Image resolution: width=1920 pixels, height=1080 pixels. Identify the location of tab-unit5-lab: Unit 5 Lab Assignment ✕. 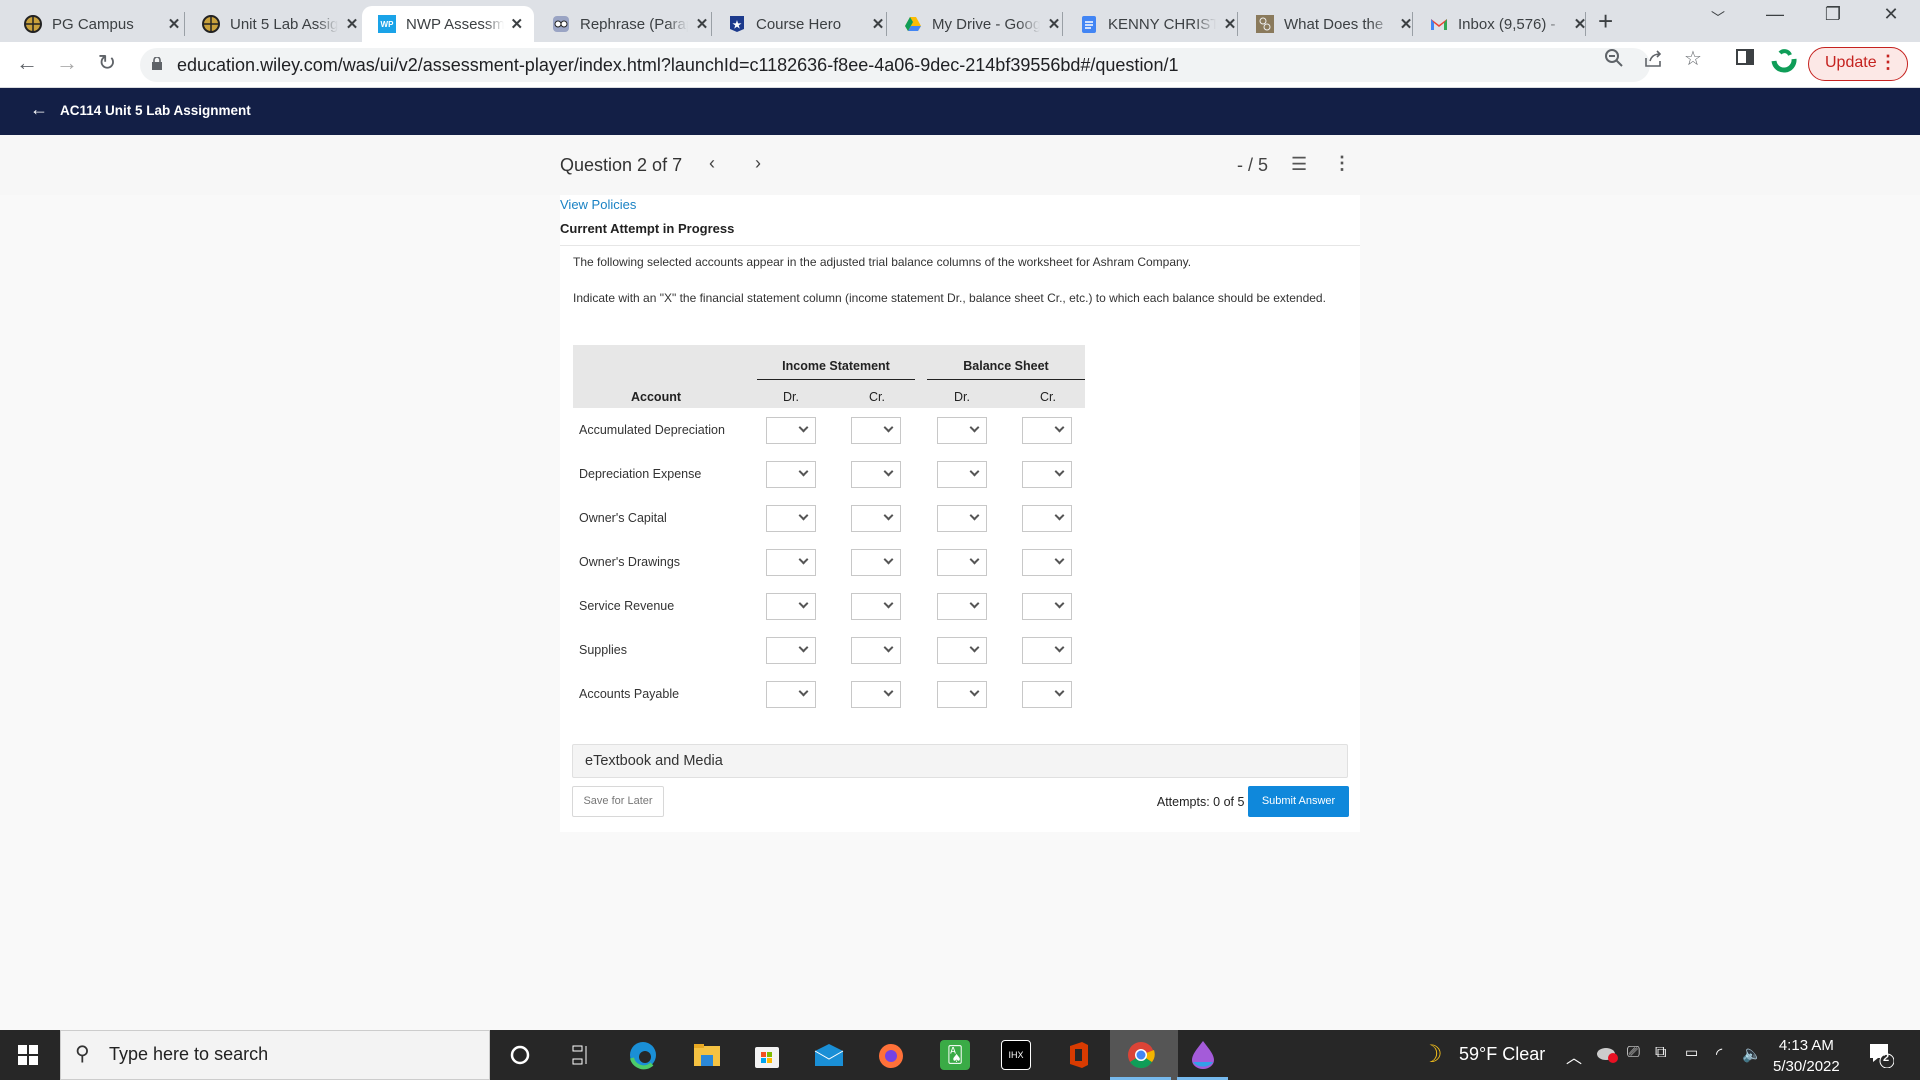
(278, 24).